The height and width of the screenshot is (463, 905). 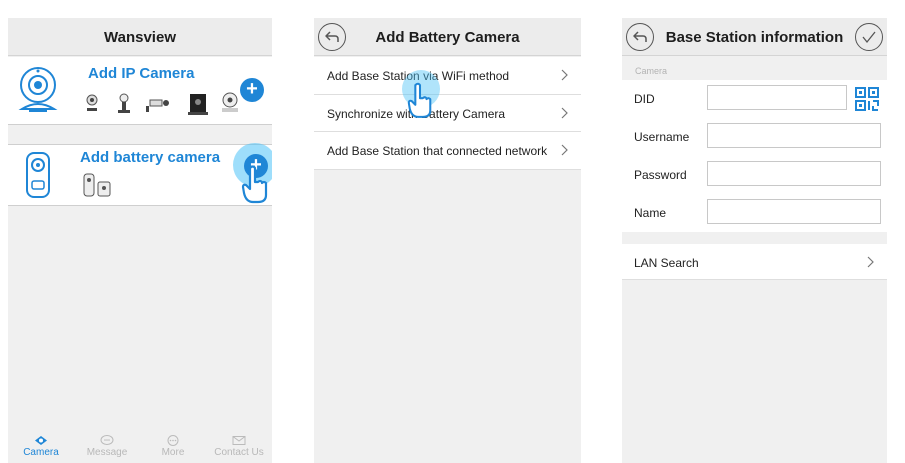 What do you see at coordinates (239, 452) in the screenshot?
I see `tab-contact-us-label: Contact Us` at bounding box center [239, 452].